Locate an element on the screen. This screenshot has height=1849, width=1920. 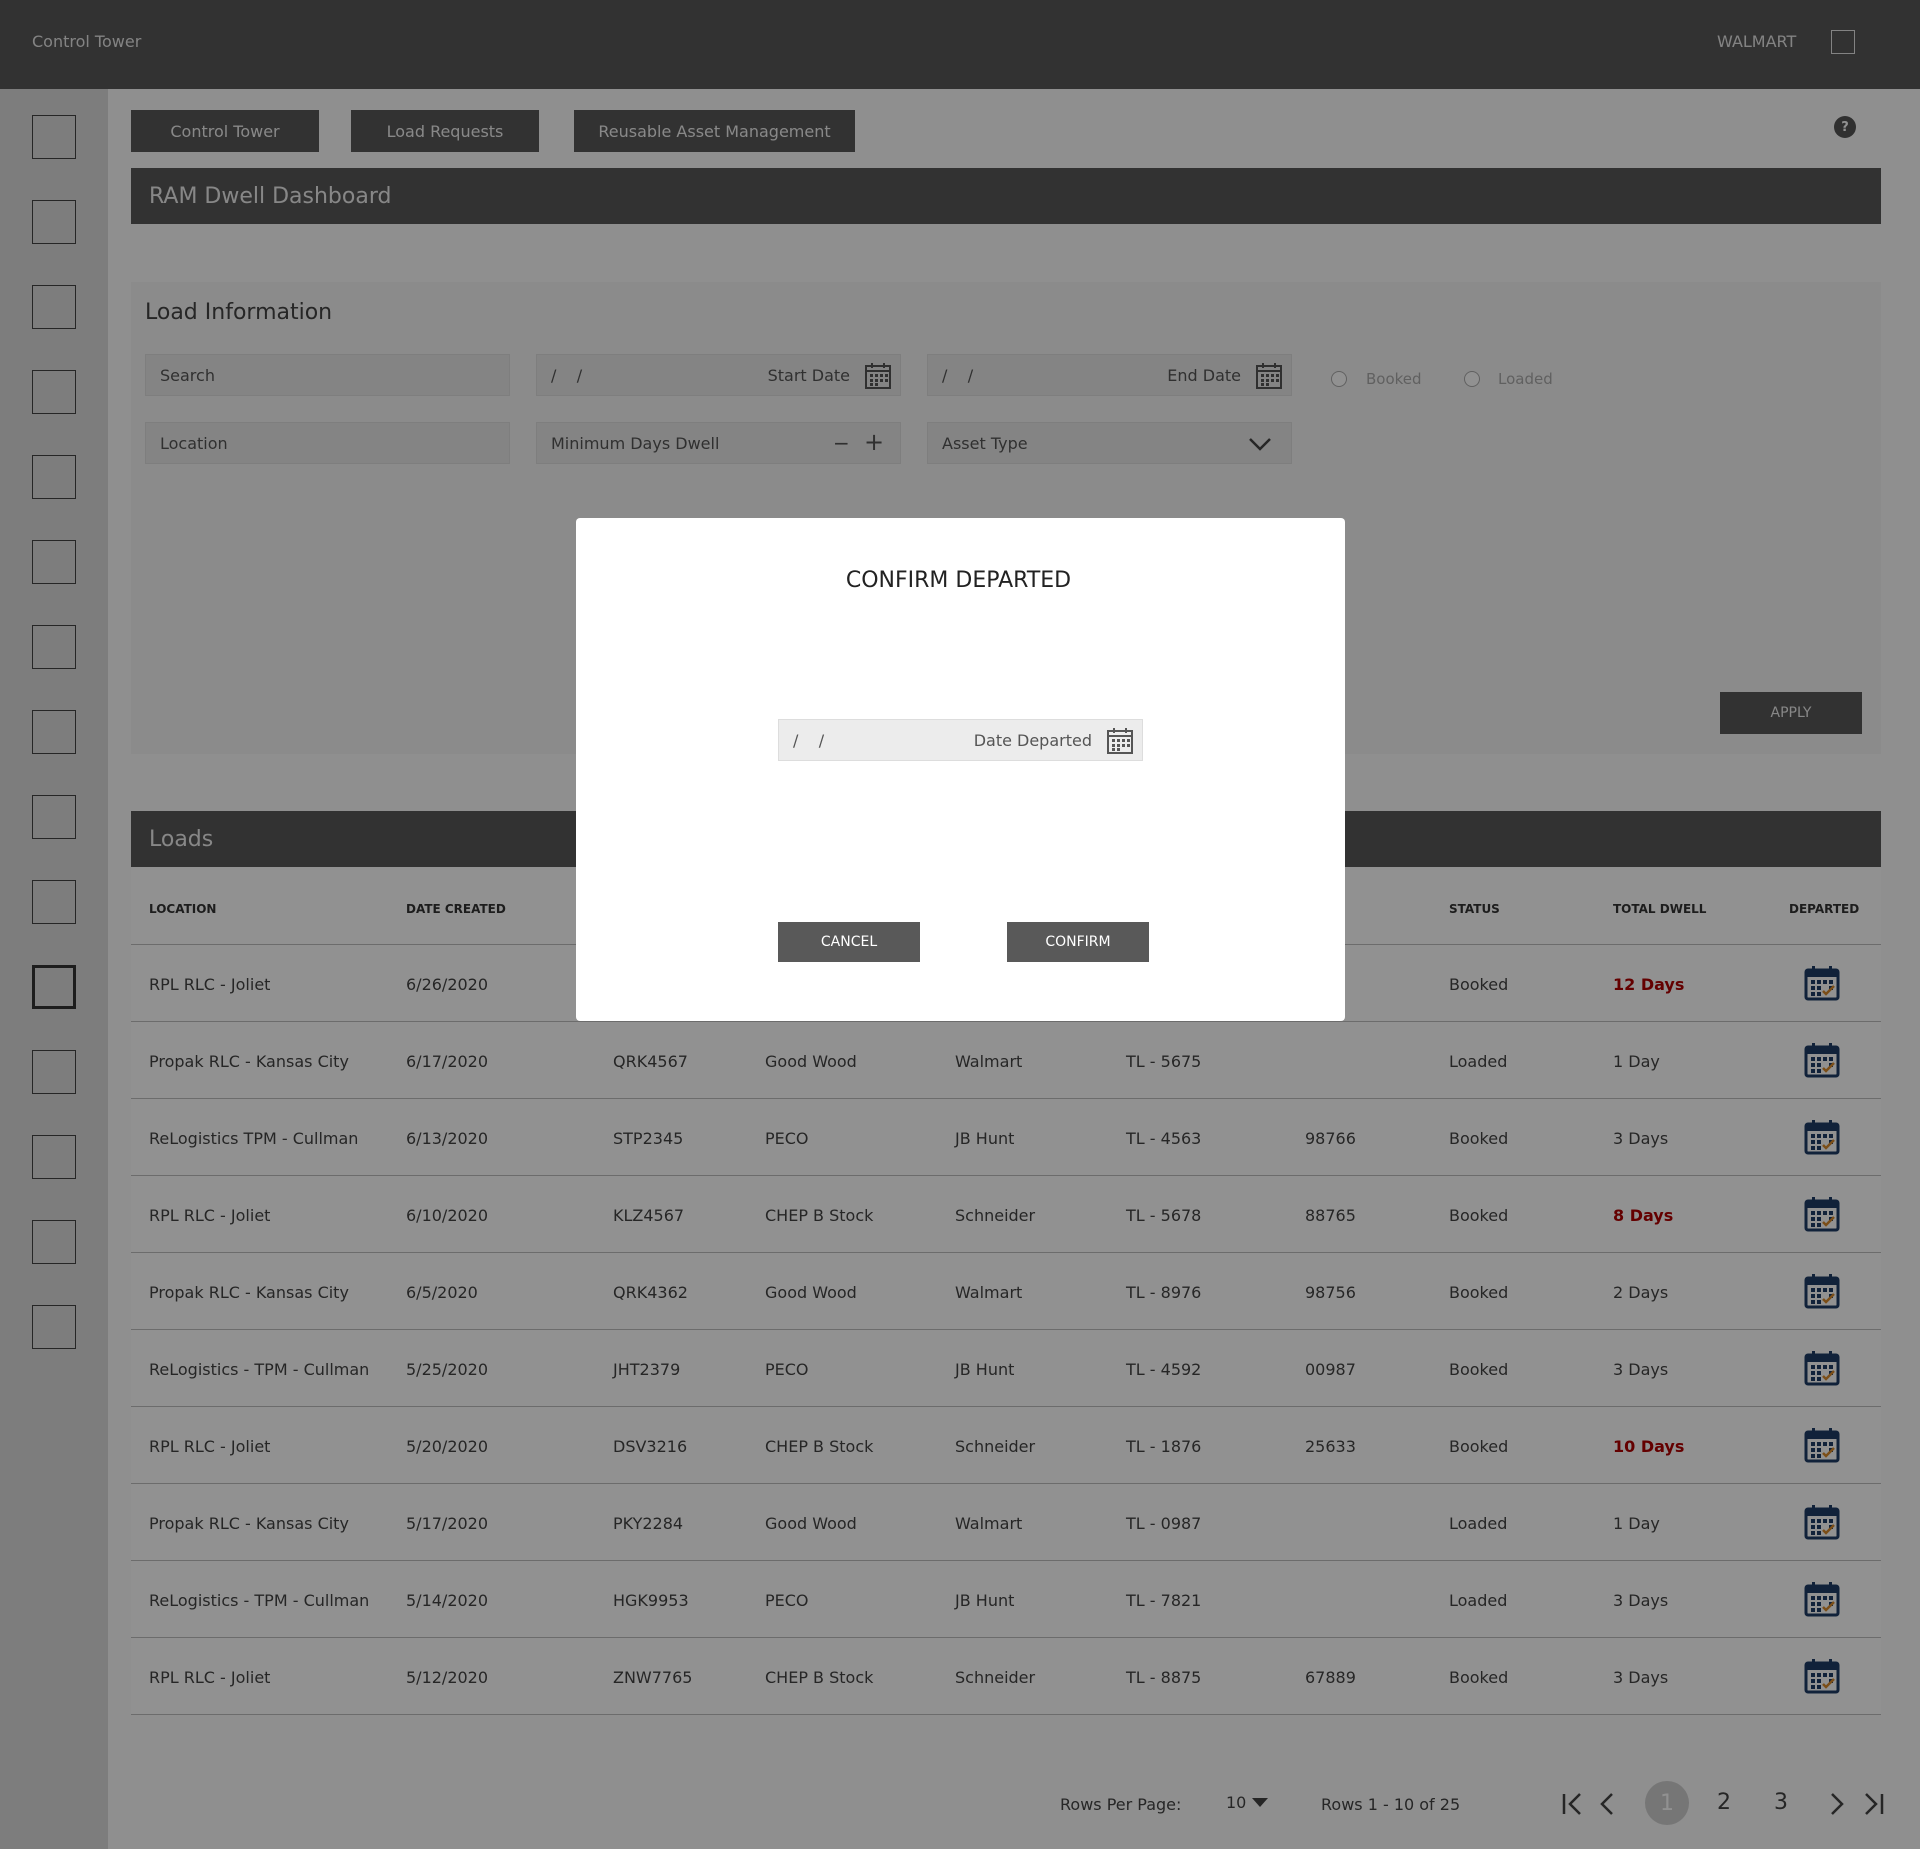
confirm-button: CONFIRM is located at coordinates (1078, 942).